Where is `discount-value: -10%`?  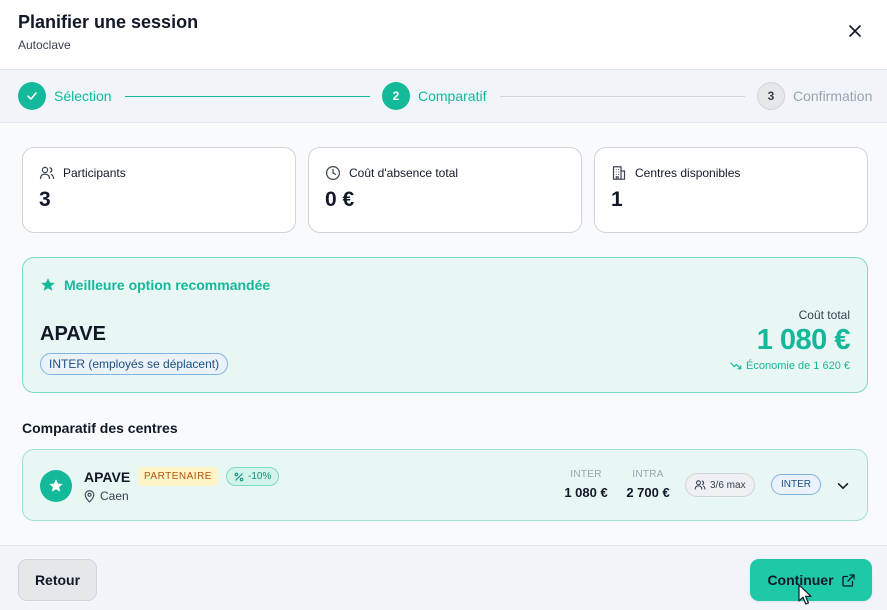
discount-value: -10% is located at coordinates (260, 476).